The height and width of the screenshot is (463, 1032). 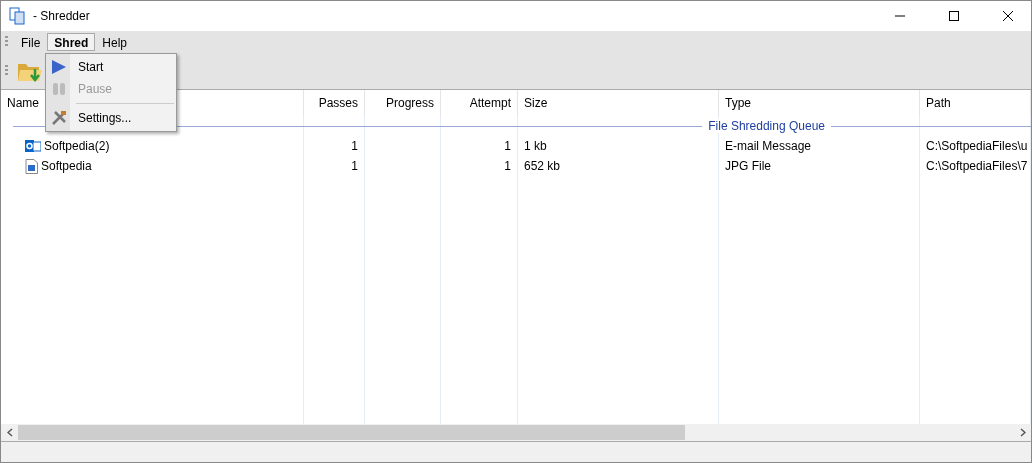 I want to click on maximize-icon, so click(x=954, y=16).